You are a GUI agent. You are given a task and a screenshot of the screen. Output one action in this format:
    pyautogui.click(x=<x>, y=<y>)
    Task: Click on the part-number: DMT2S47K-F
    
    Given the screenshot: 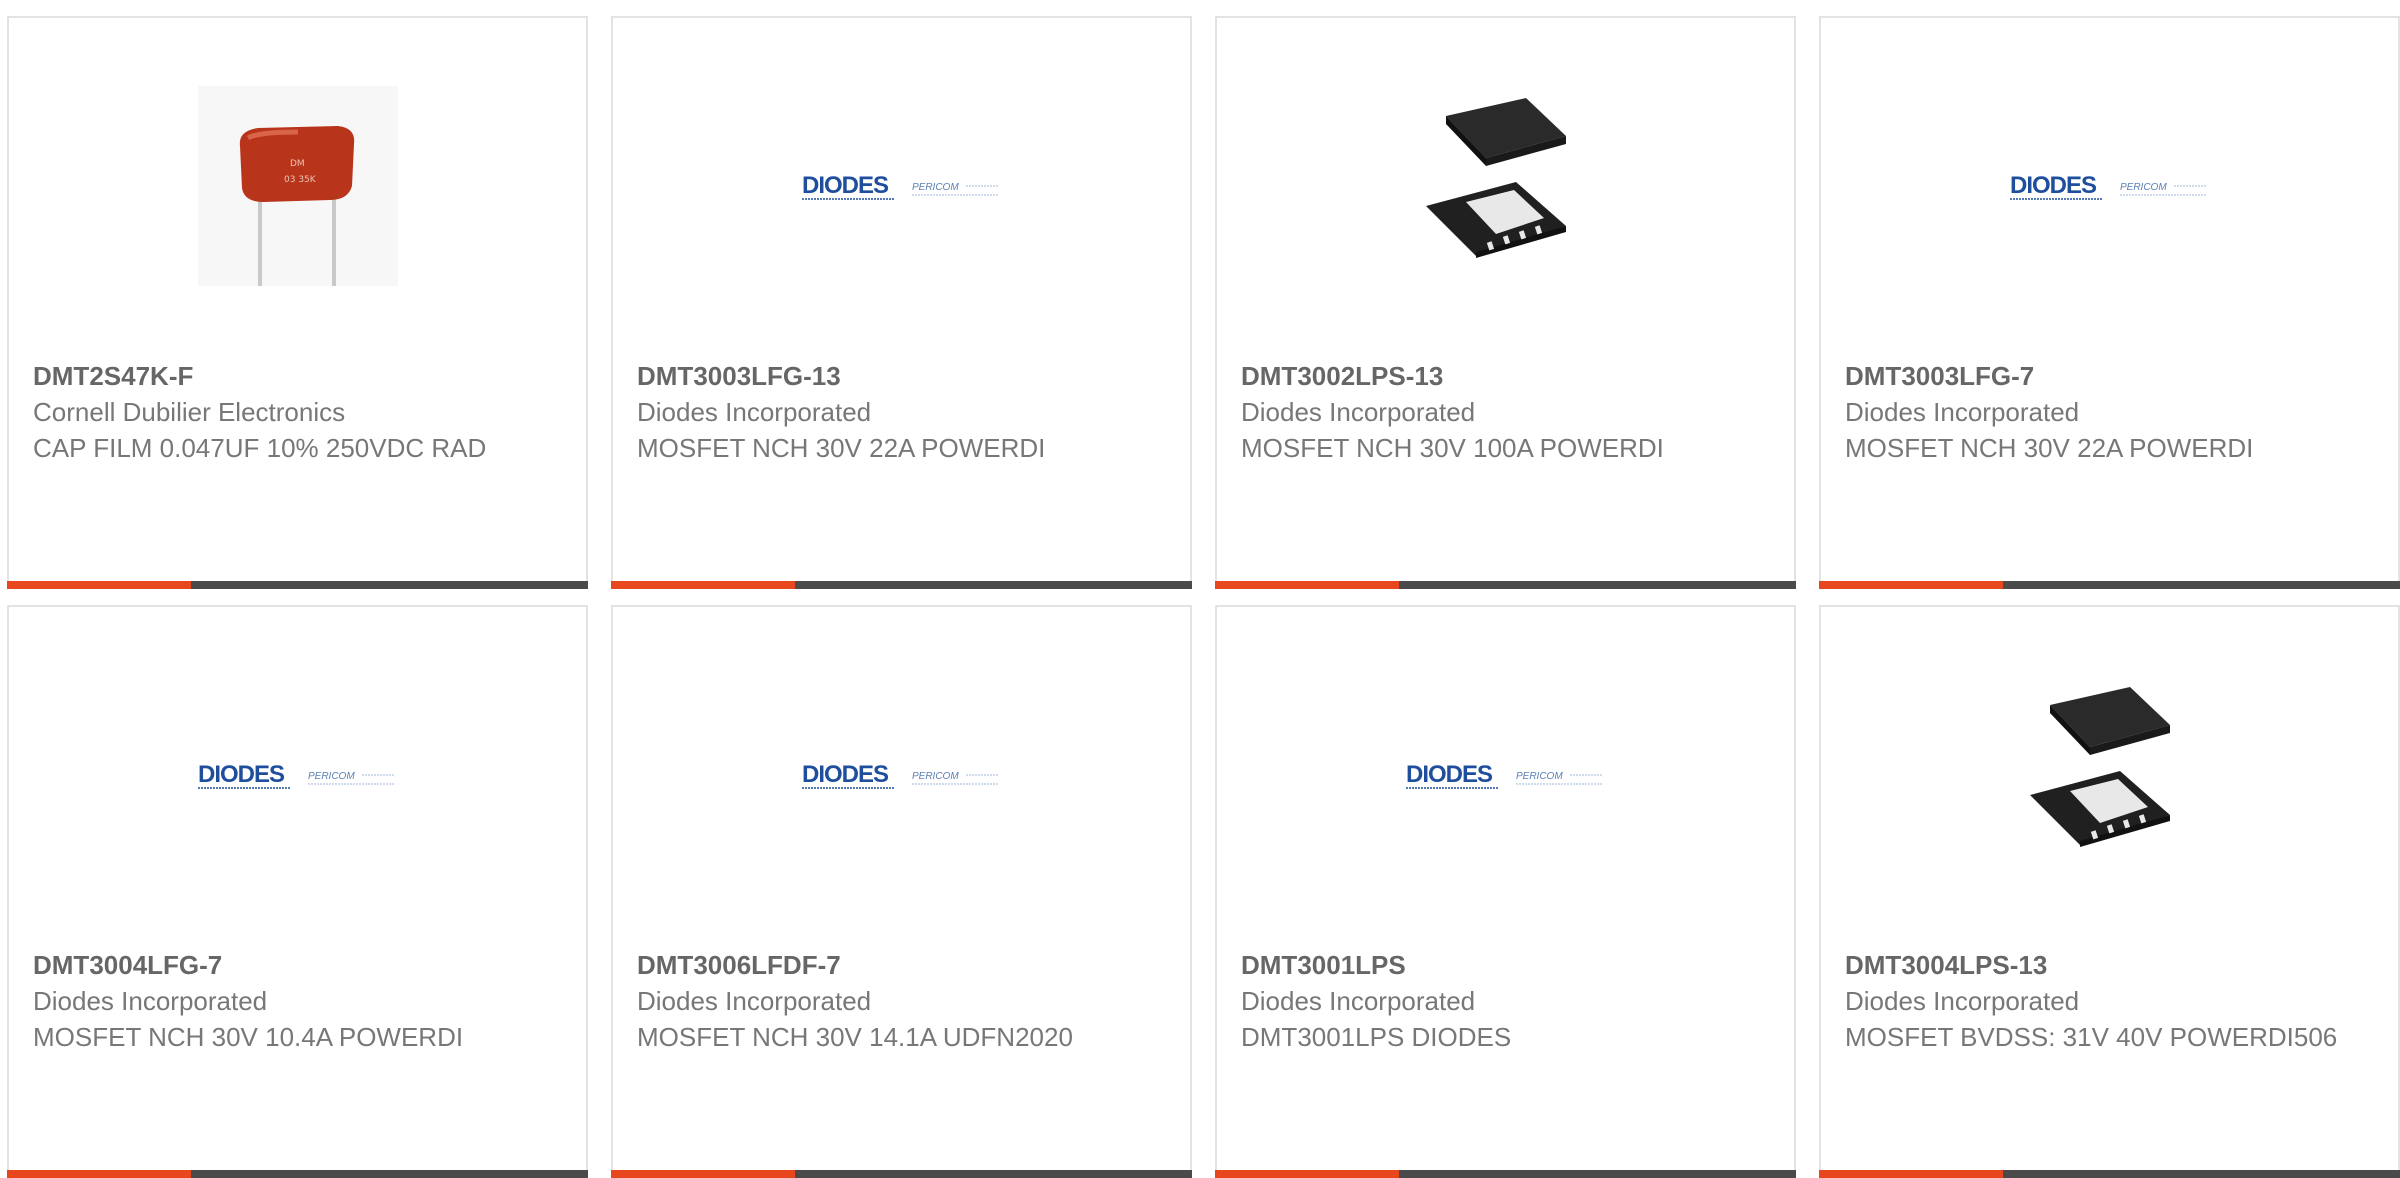 What is the action you would take?
    pyautogui.click(x=299, y=376)
    